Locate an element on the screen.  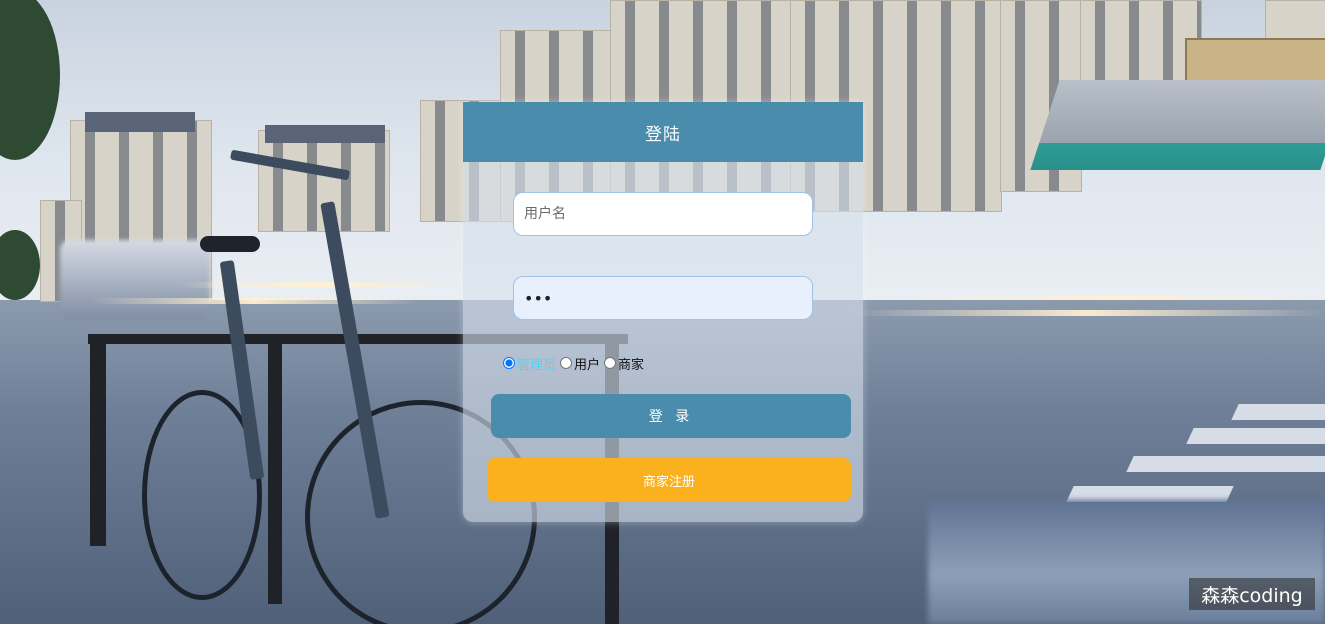
login-button: 登 录 is located at coordinates (671, 416).